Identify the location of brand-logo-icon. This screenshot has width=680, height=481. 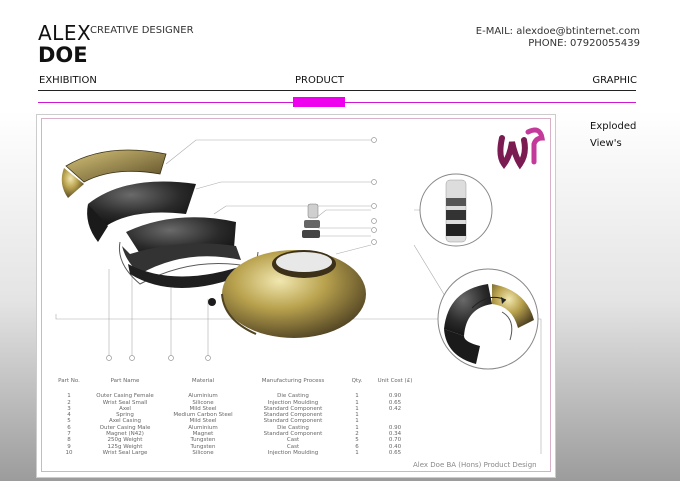
(521, 148).